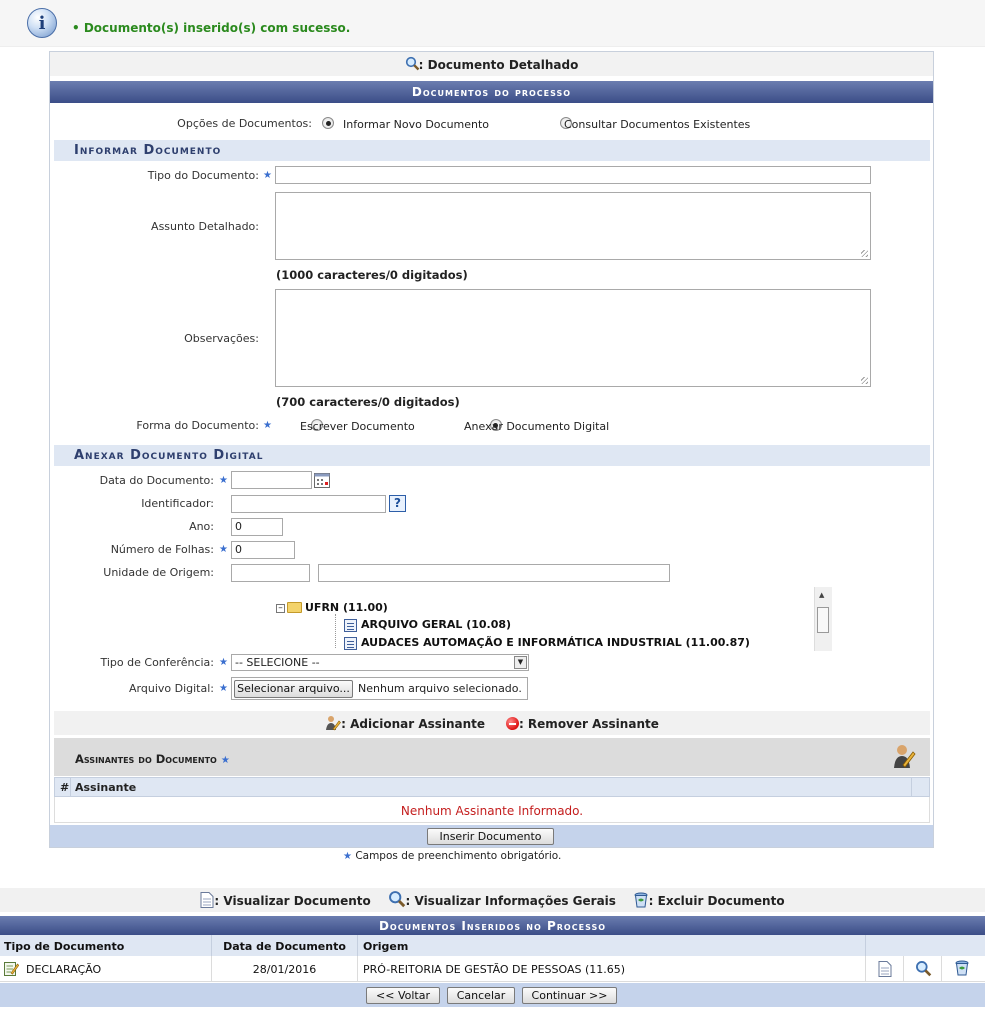 The image size is (985, 1010). I want to click on trash-icon, so click(641, 904).